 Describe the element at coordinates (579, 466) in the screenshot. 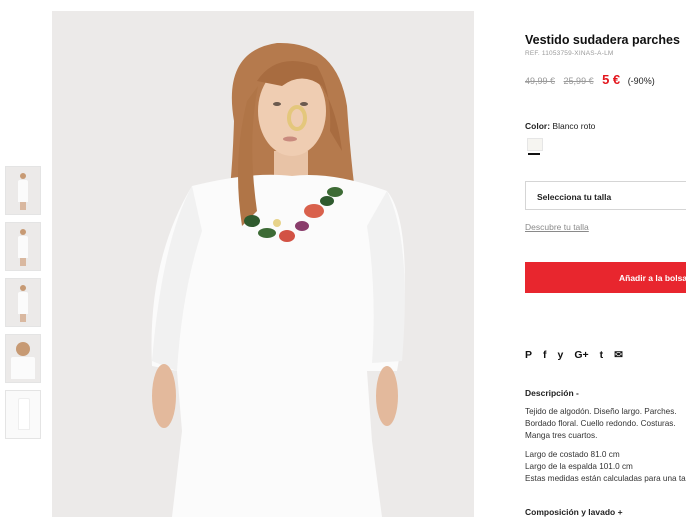

I see `description-line: Largo de la espalda 101.0 cm` at that location.